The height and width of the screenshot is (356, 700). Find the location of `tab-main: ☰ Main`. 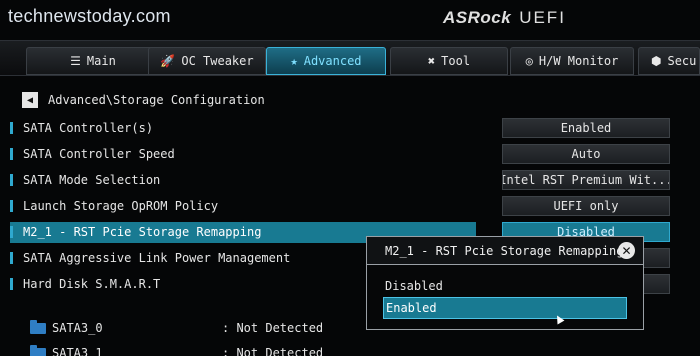

tab-main: ☰ Main is located at coordinates (93, 61).